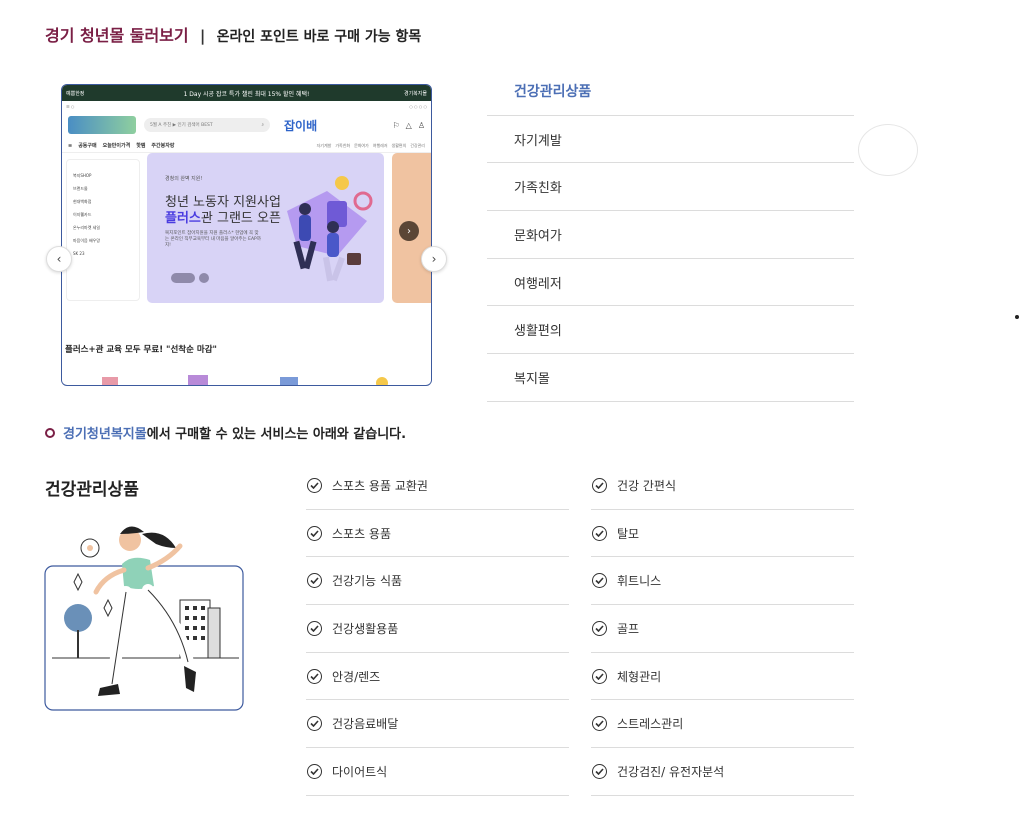 The width and height of the screenshot is (1021, 822). I want to click on service-label: 휘트니스, so click(639, 581).